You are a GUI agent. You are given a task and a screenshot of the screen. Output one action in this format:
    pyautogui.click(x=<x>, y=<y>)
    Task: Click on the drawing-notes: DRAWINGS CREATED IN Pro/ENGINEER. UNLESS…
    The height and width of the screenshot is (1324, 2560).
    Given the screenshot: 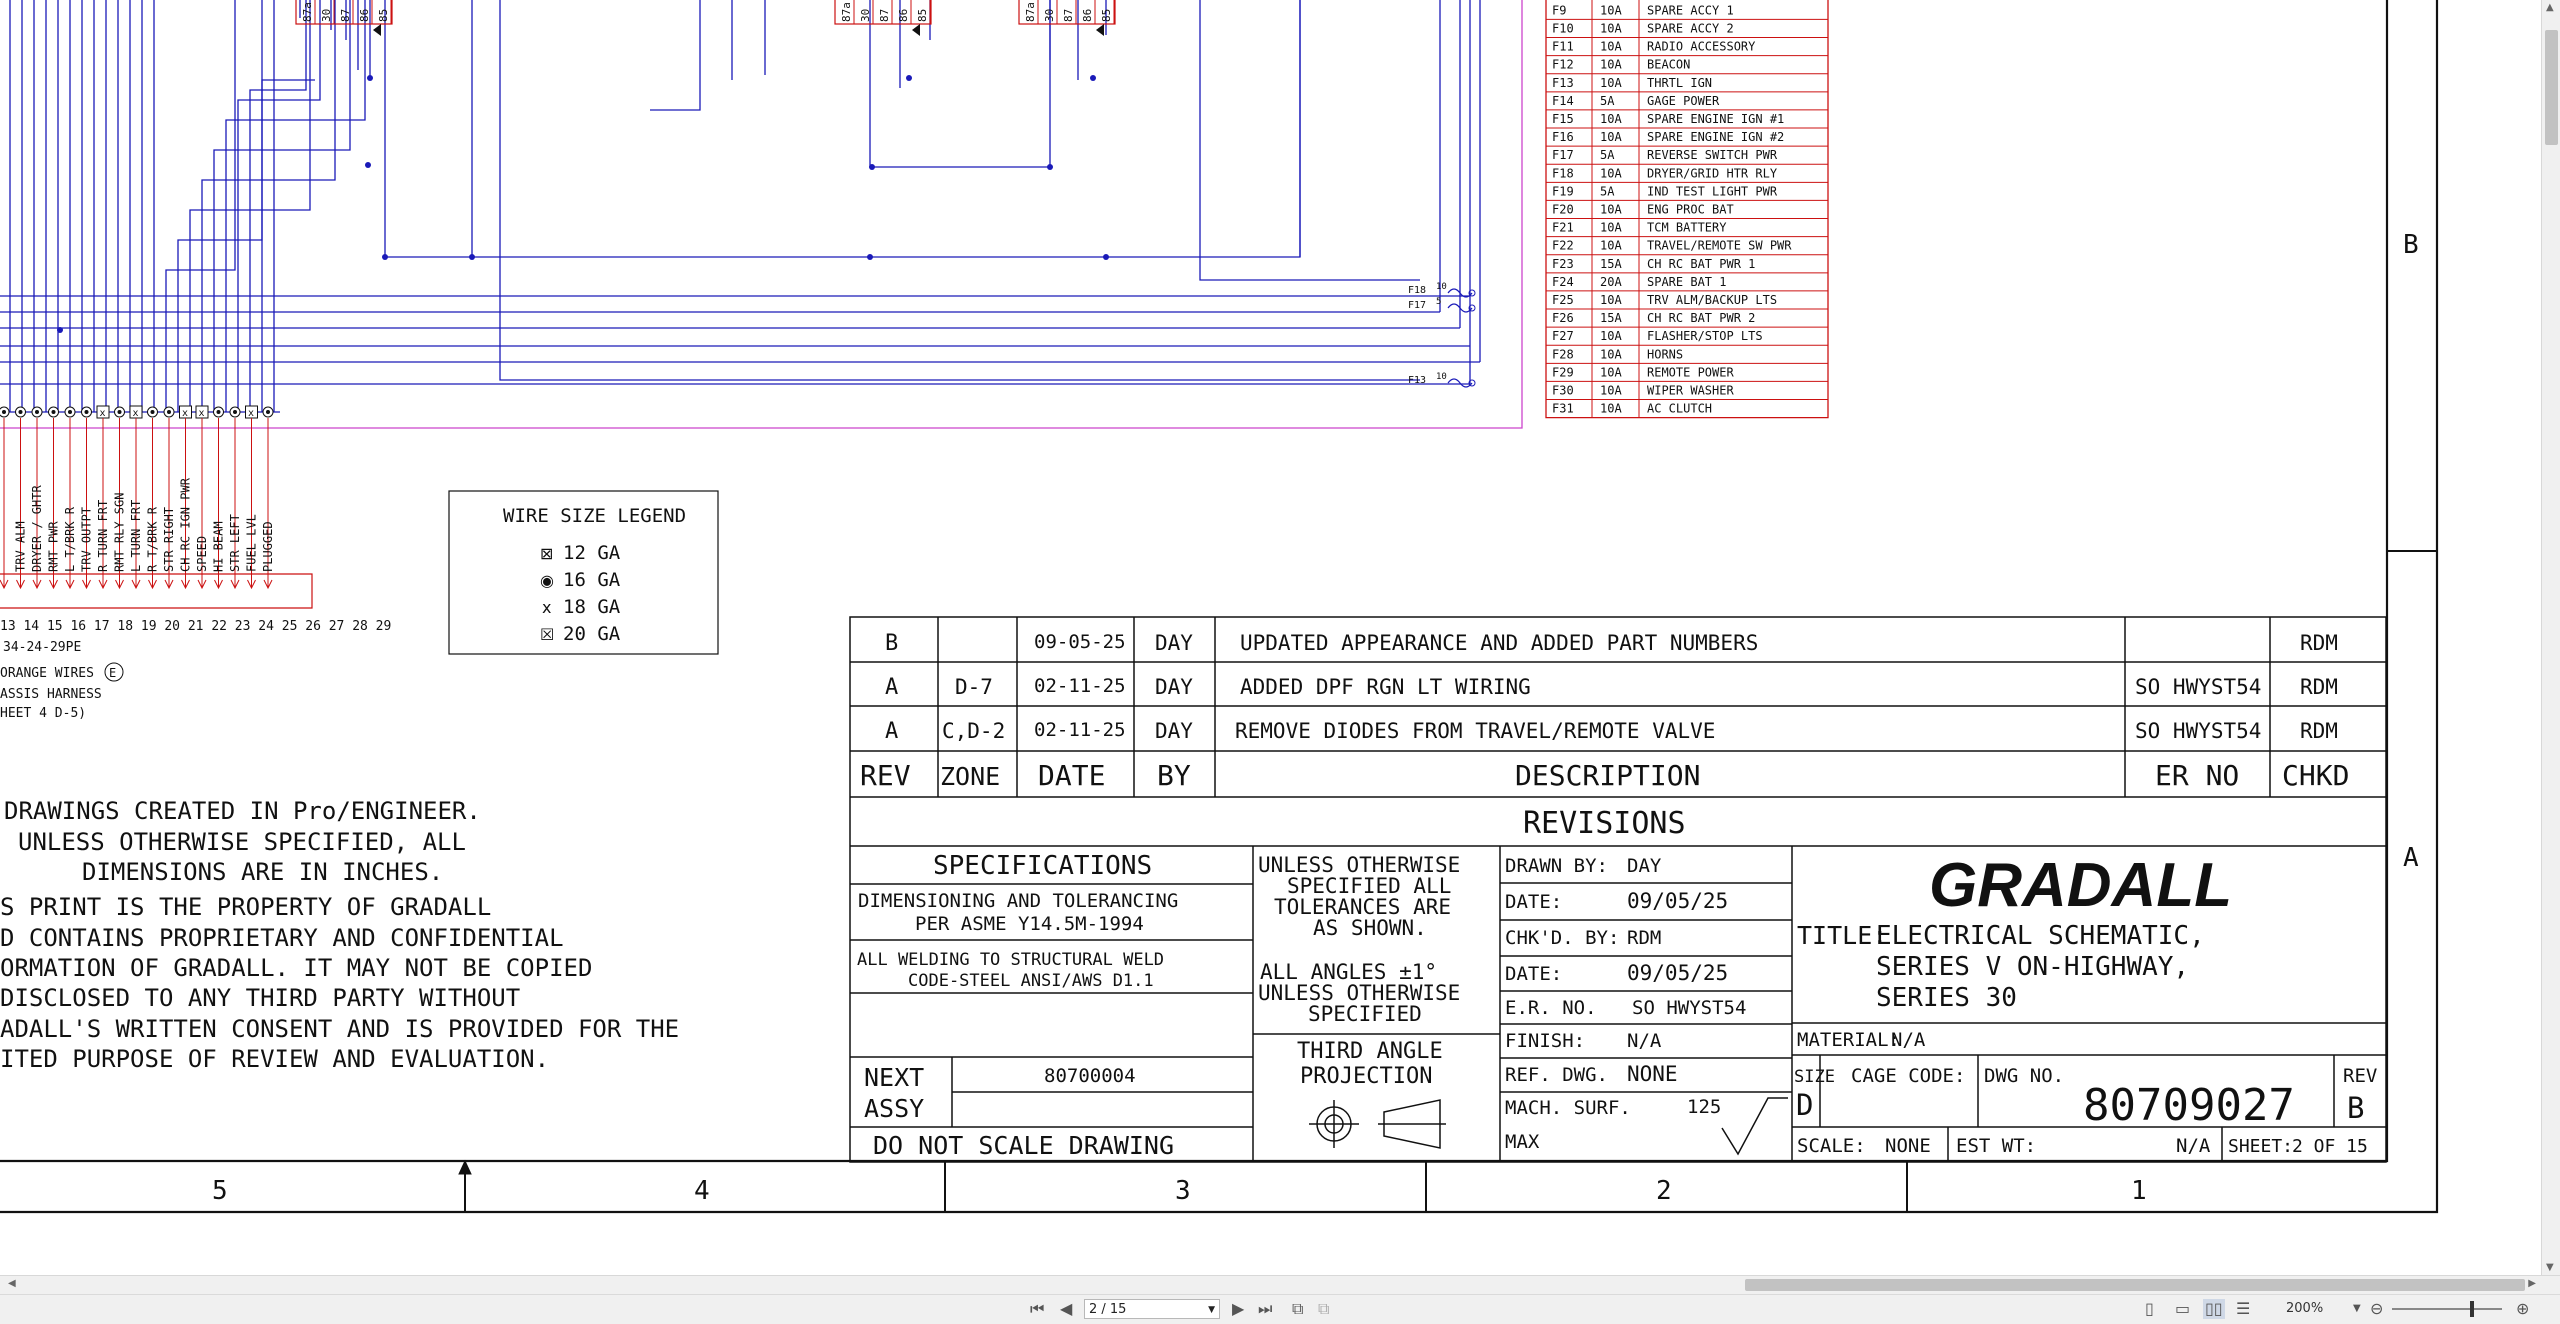 What is the action you would take?
    pyautogui.click(x=339, y=935)
    